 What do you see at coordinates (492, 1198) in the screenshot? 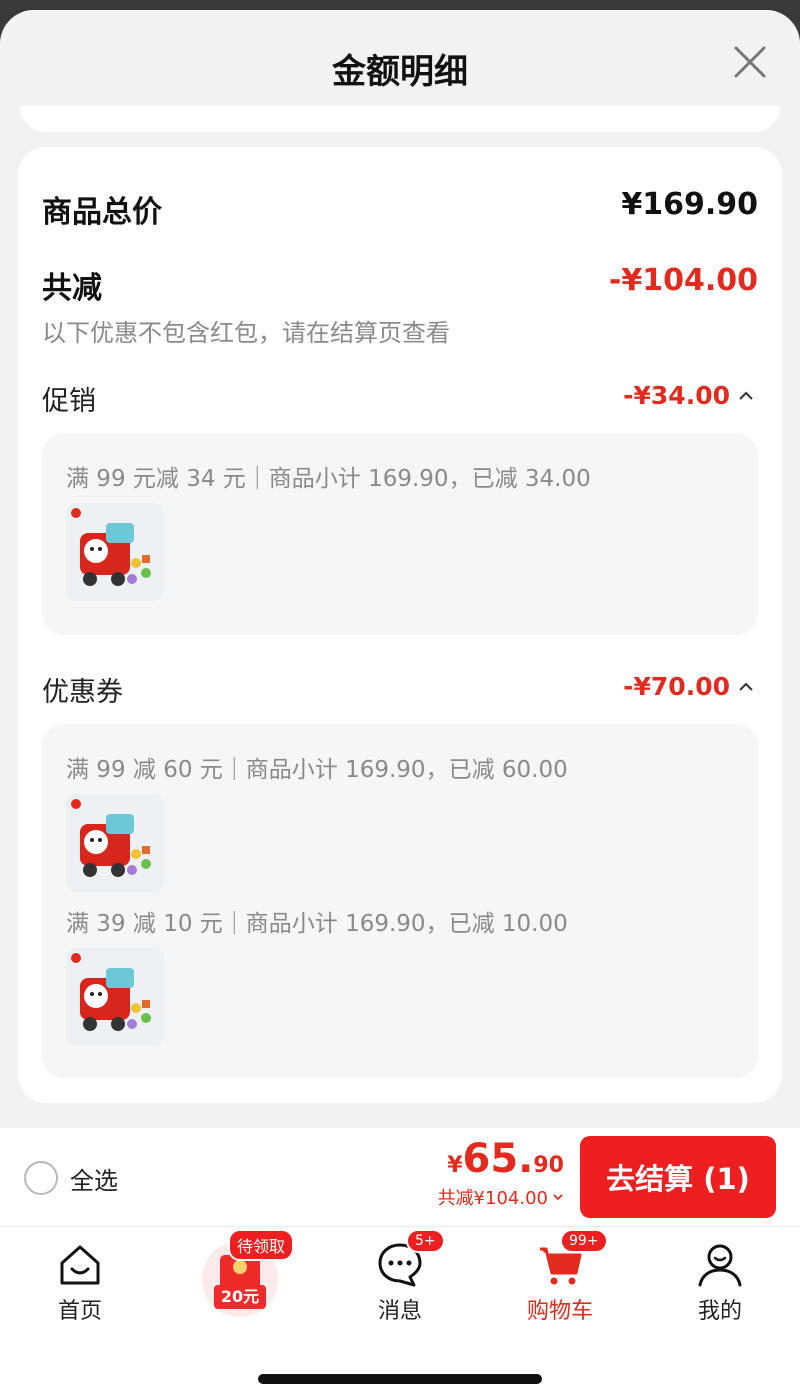
I see `discount-summary: 共减¥104.00` at bounding box center [492, 1198].